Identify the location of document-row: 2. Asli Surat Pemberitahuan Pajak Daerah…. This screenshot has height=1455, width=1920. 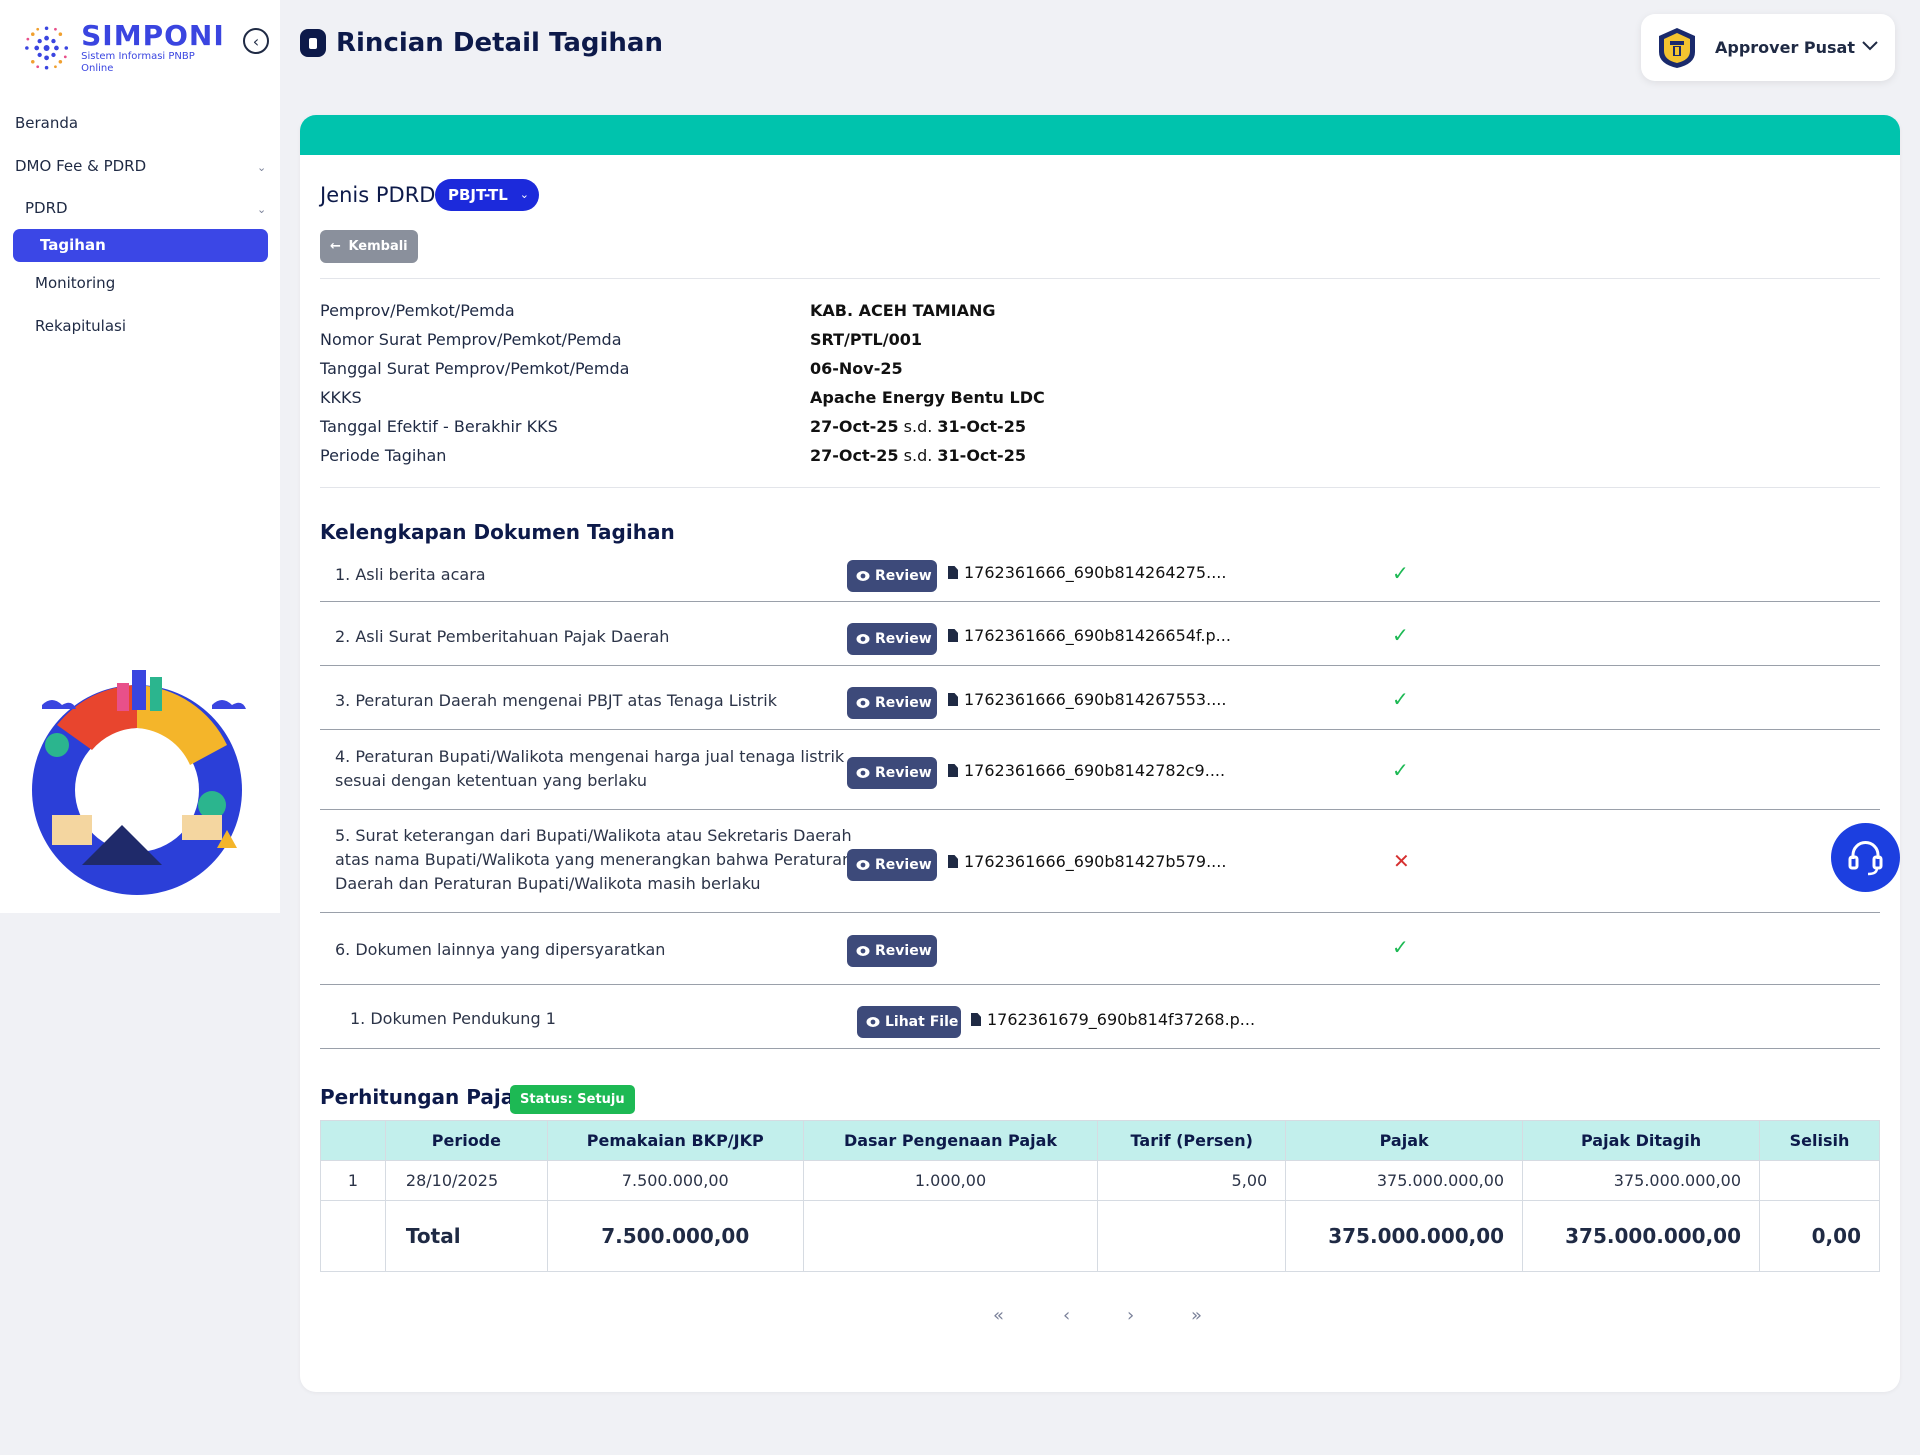
(1100, 634).